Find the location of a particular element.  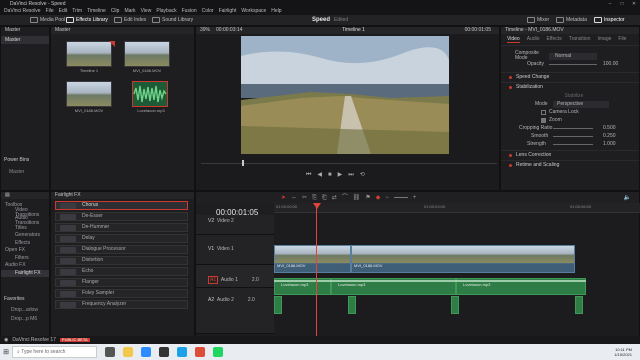

zoom-out-icon: − is located at coordinates (387, 198).